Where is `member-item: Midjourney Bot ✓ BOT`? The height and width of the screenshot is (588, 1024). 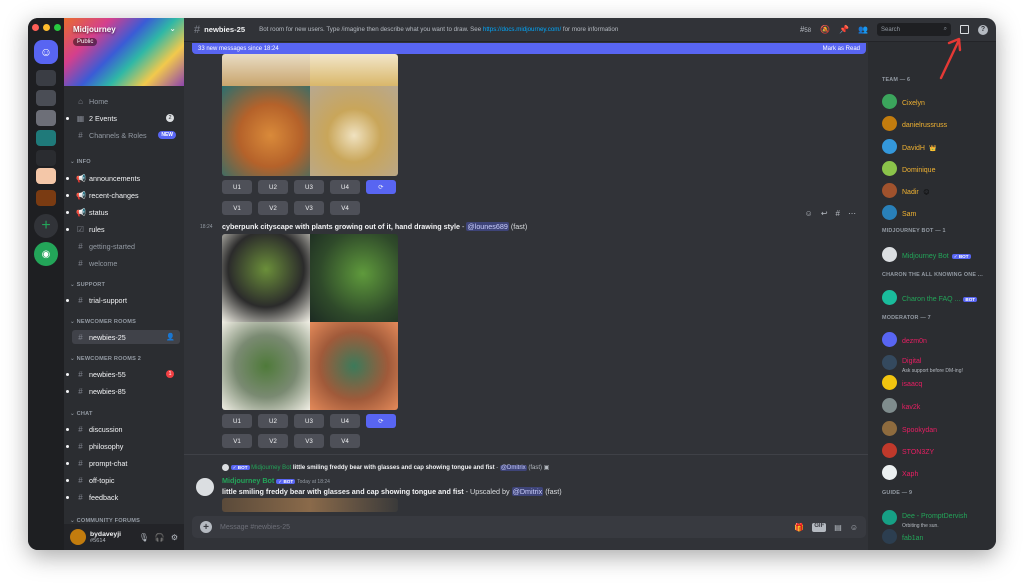
member-item: Midjourney Bot ✓ BOT is located at coordinates (938, 254).